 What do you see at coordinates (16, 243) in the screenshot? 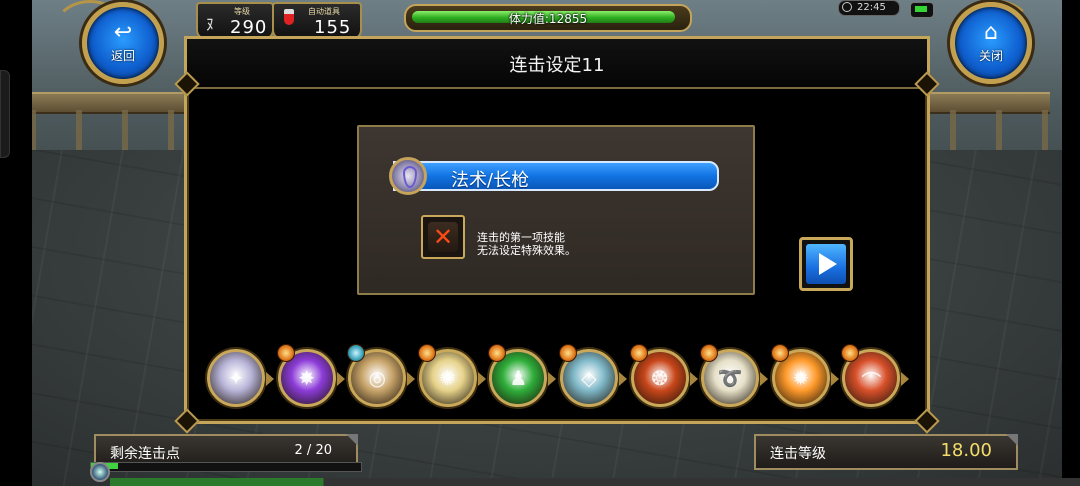
I see `screen-left-edge` at bounding box center [16, 243].